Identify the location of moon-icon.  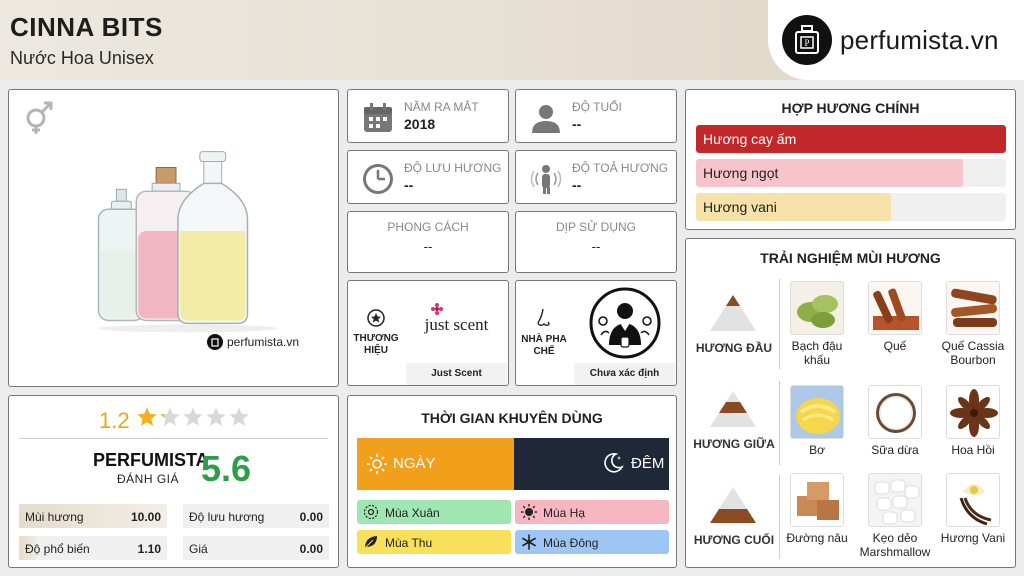
(614, 463).